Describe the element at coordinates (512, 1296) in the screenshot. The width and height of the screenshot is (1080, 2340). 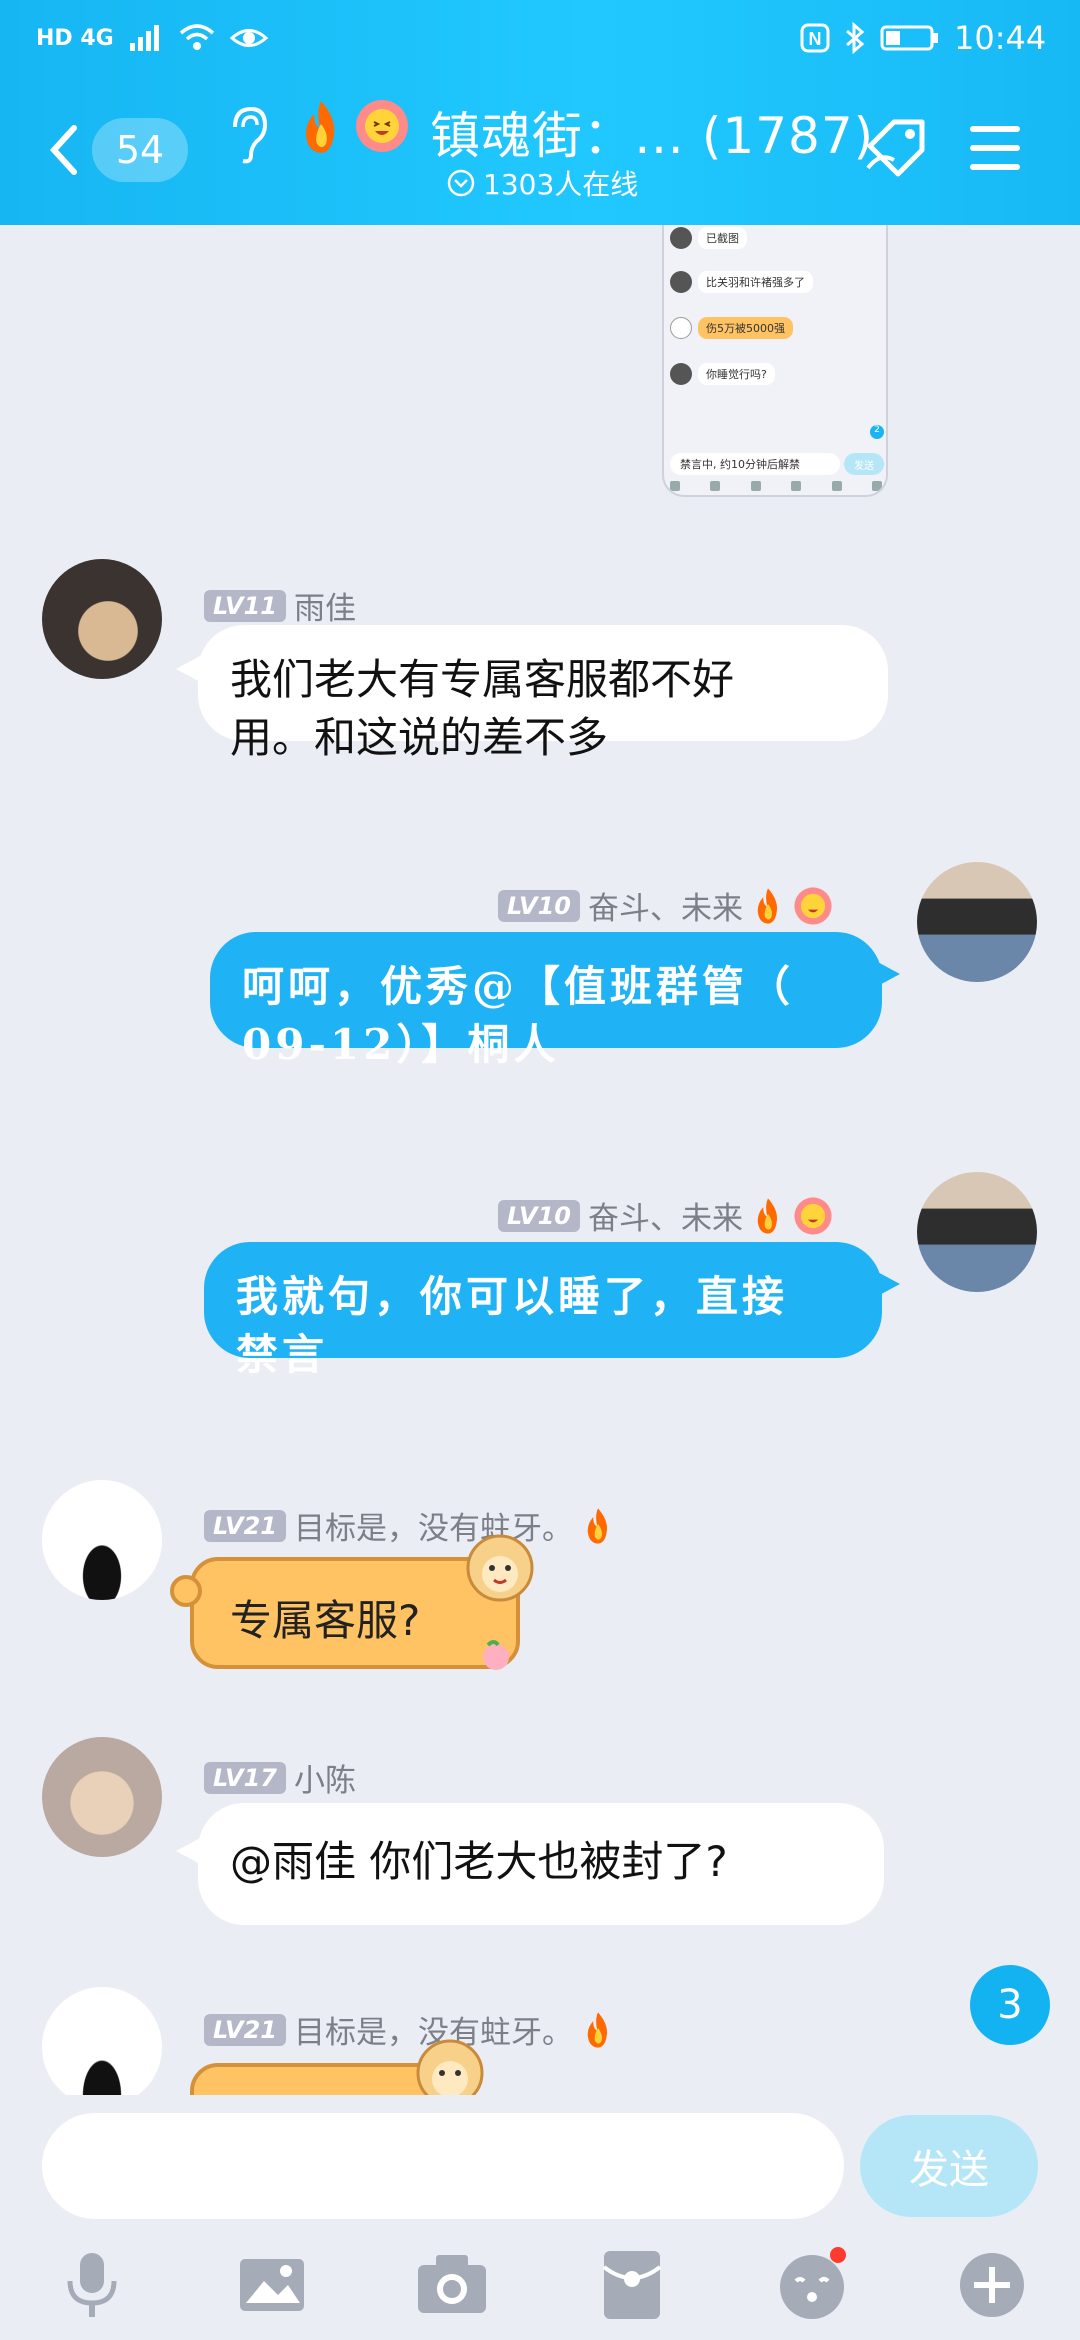
I see `message-line: 我就句，你可以睡了，直接` at that location.